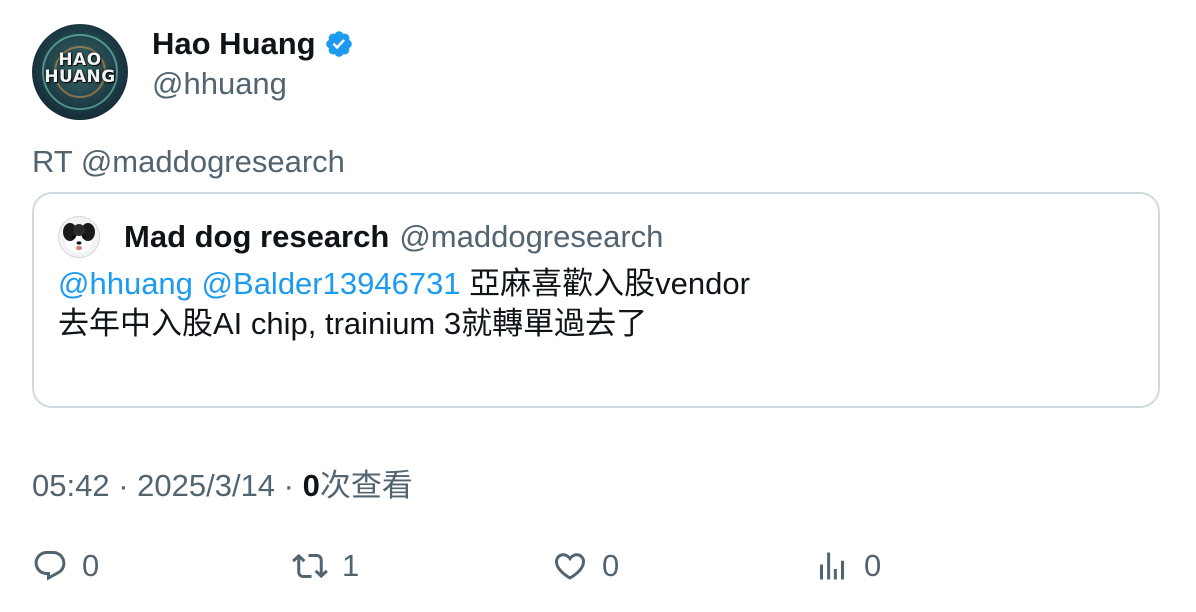  I want to click on quoted-author-display-name: Mad dog research, so click(256, 237).